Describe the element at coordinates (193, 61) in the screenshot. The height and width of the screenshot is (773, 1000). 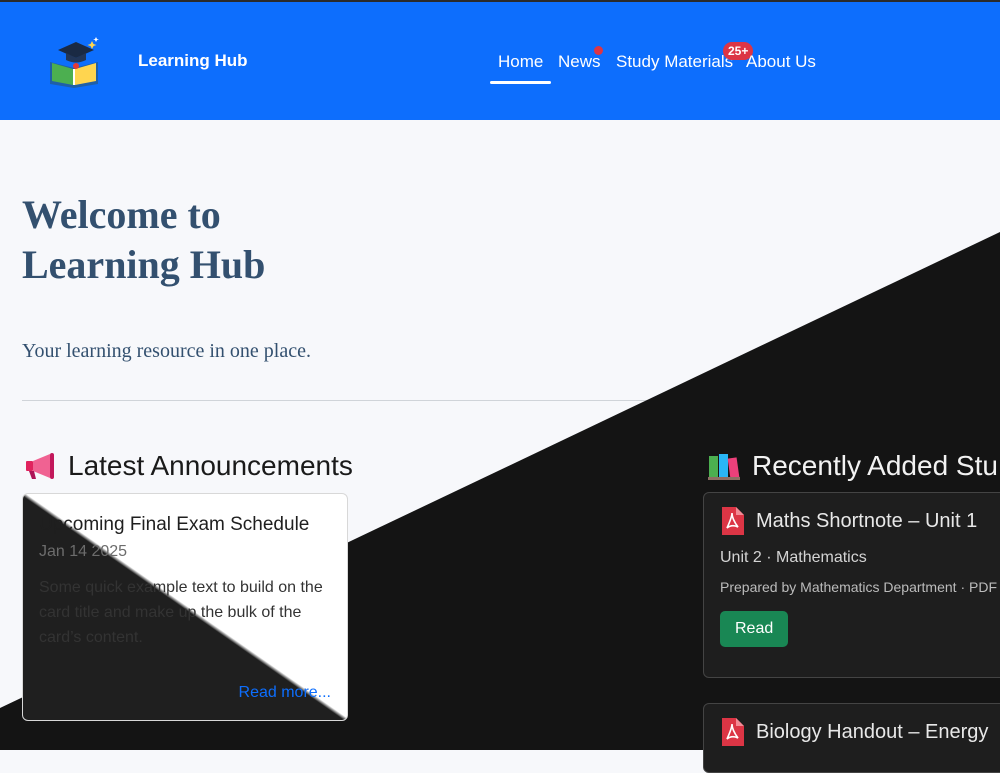
I see `brand-name: Learning Hub` at that location.